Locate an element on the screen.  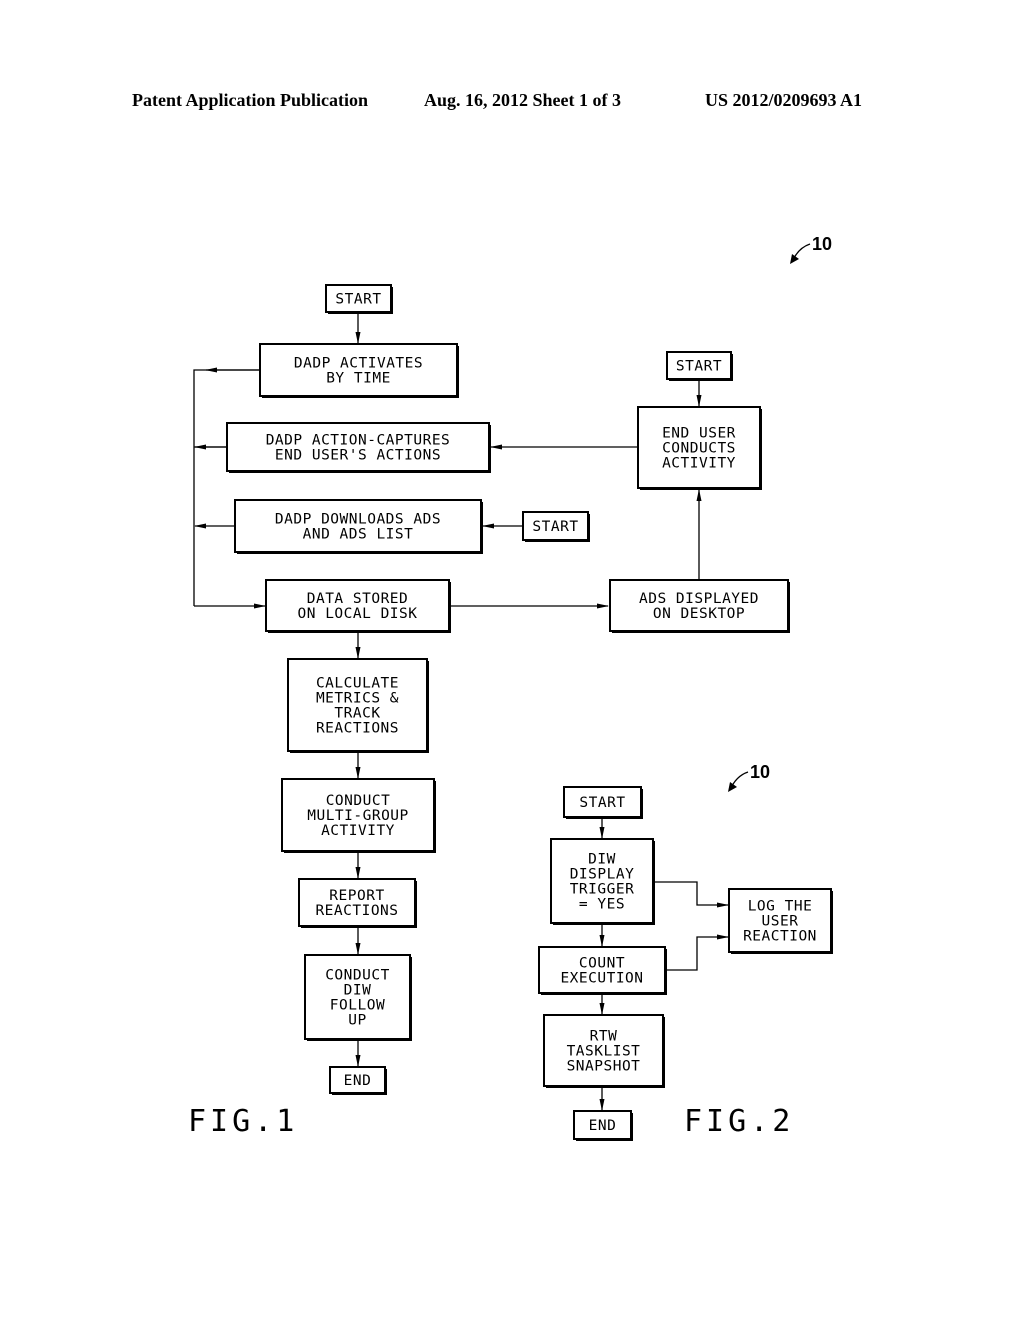
fig1-box-report-reactions: REPORTREACTIONS is located at coordinates (357, 903).